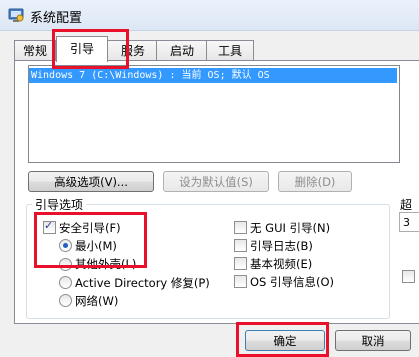  I want to click on boot-log-label: 引导日志(B), so click(281, 246).